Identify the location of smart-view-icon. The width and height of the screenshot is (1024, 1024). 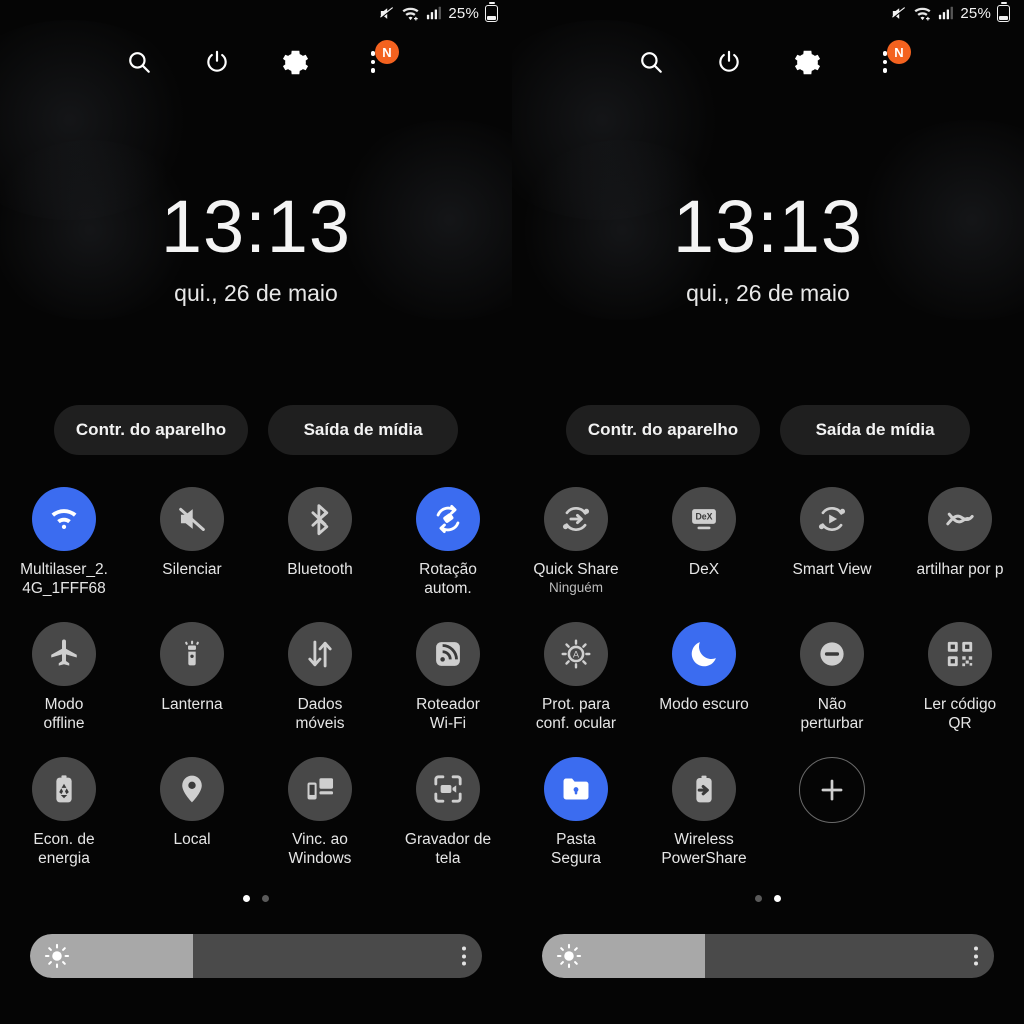
(832, 519).